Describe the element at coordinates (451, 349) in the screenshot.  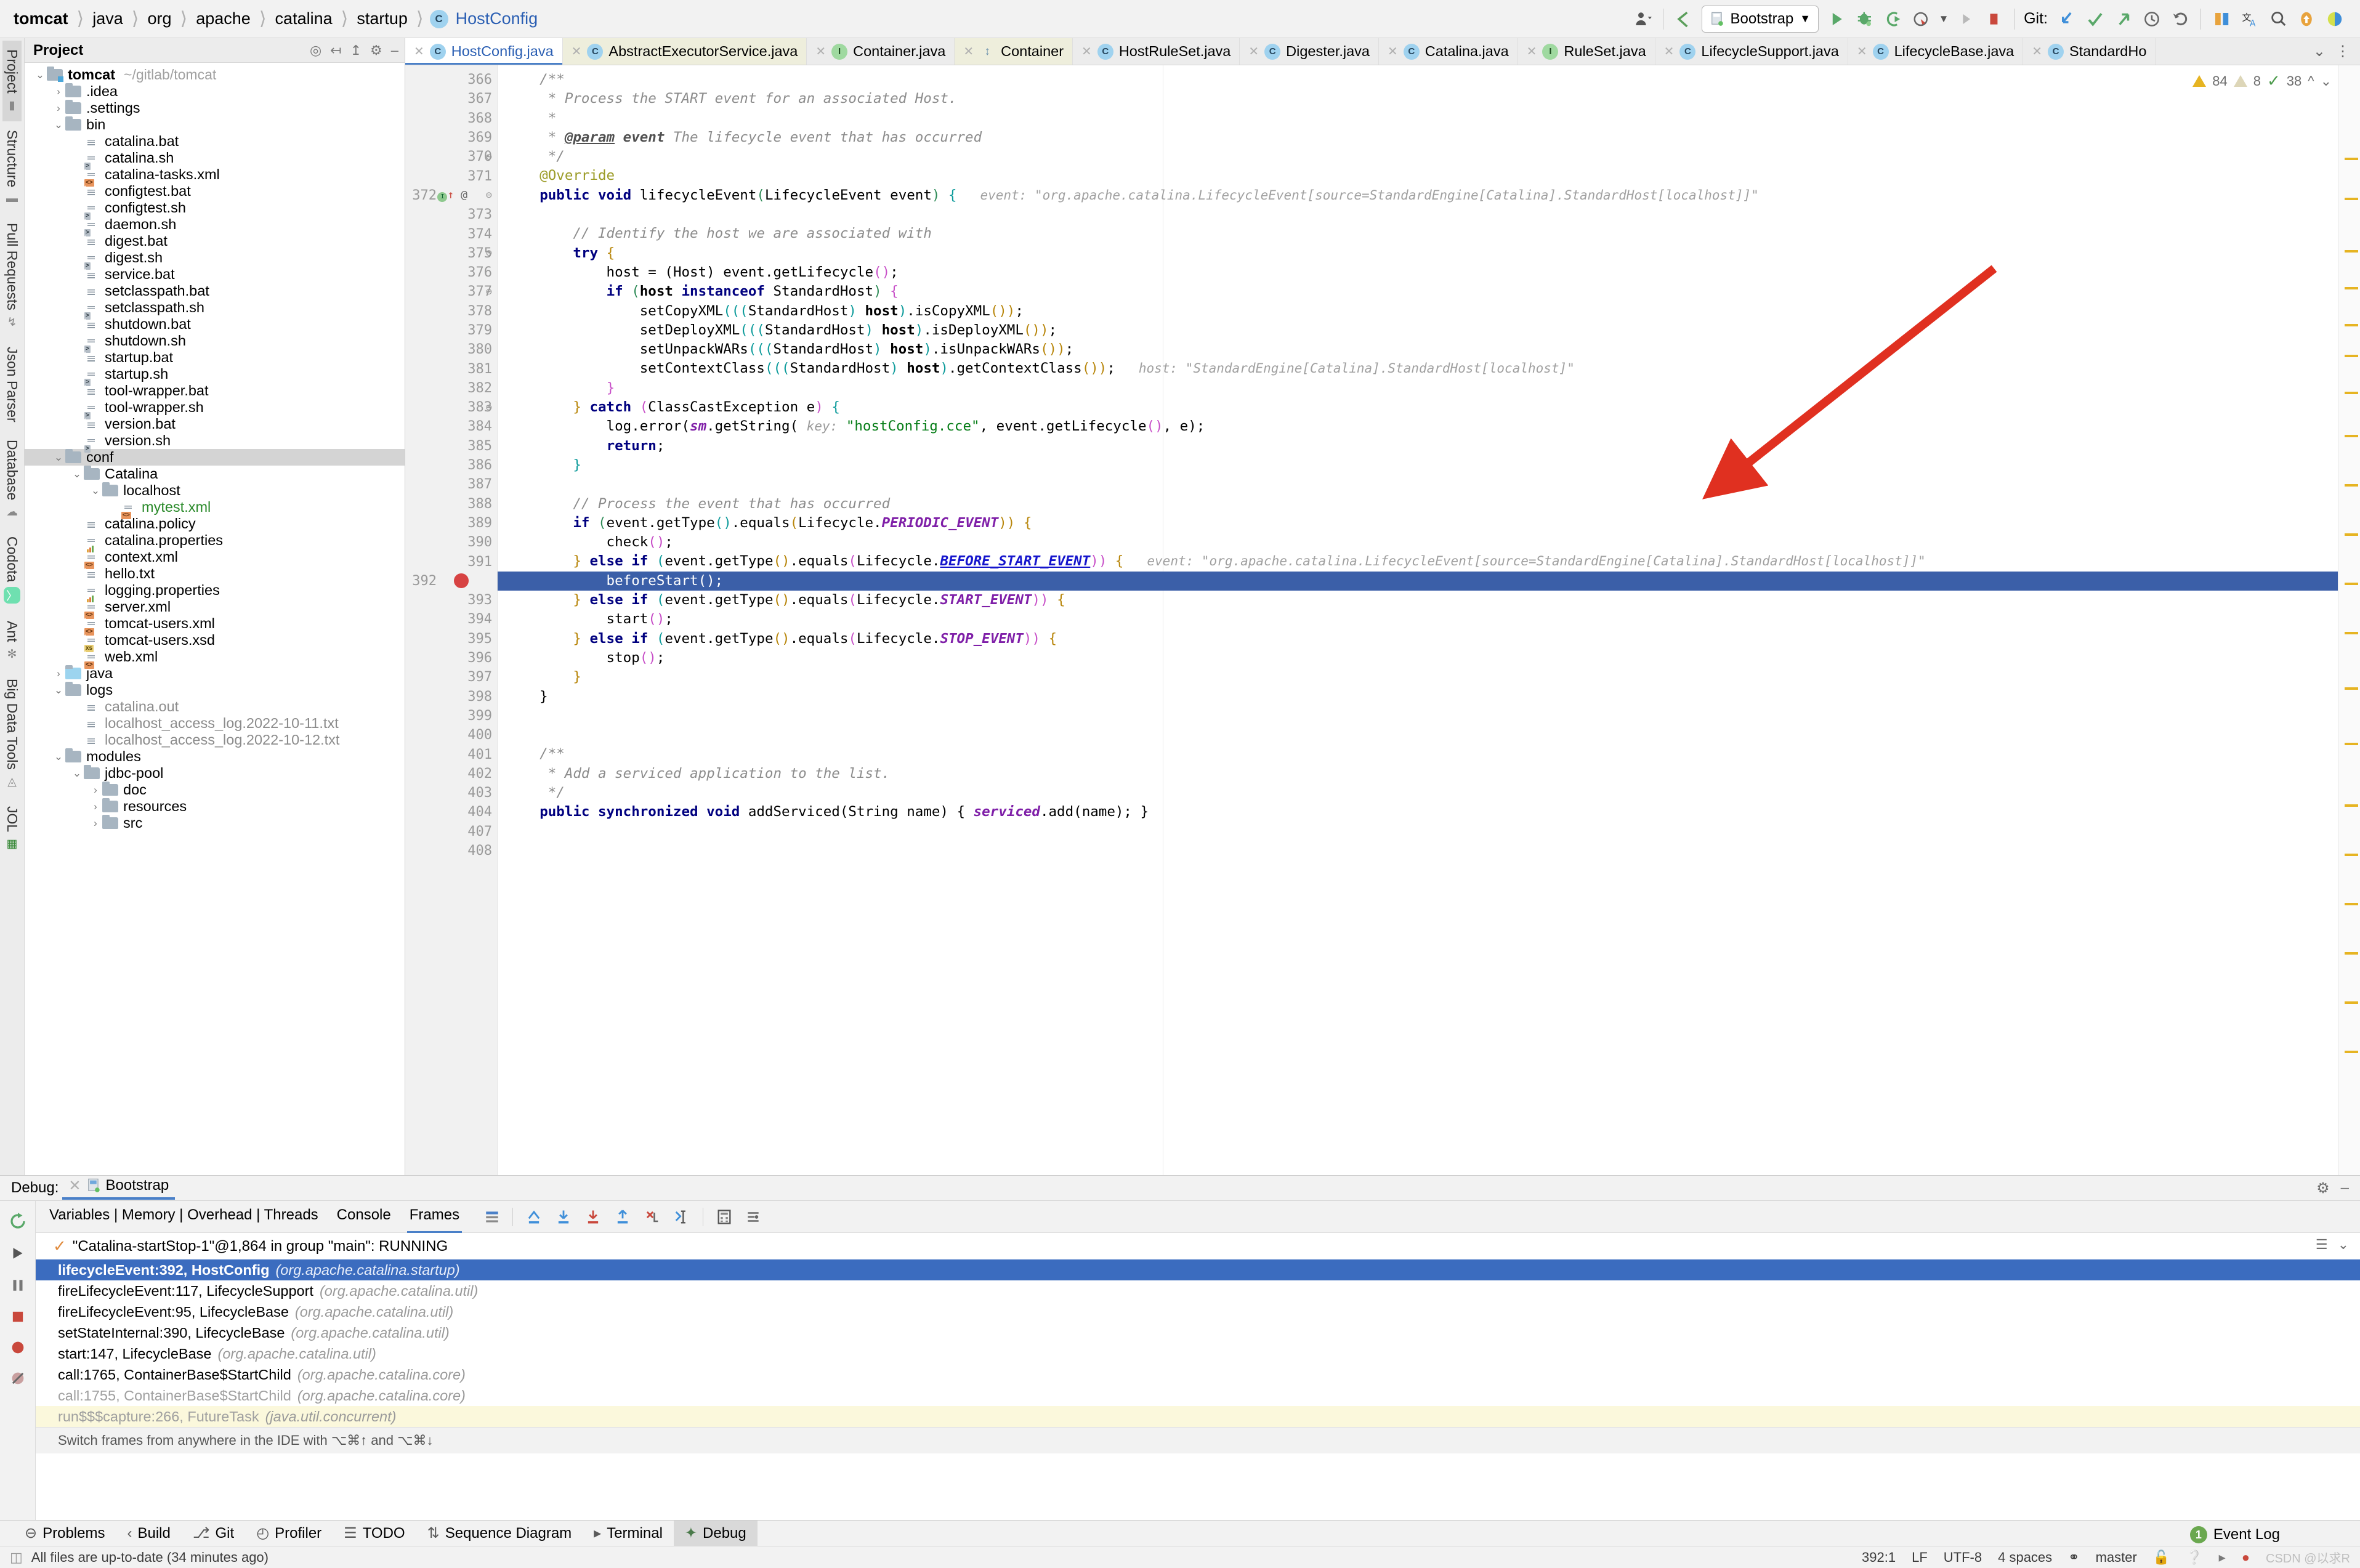
I see `gutter-line-380: 380` at that location.